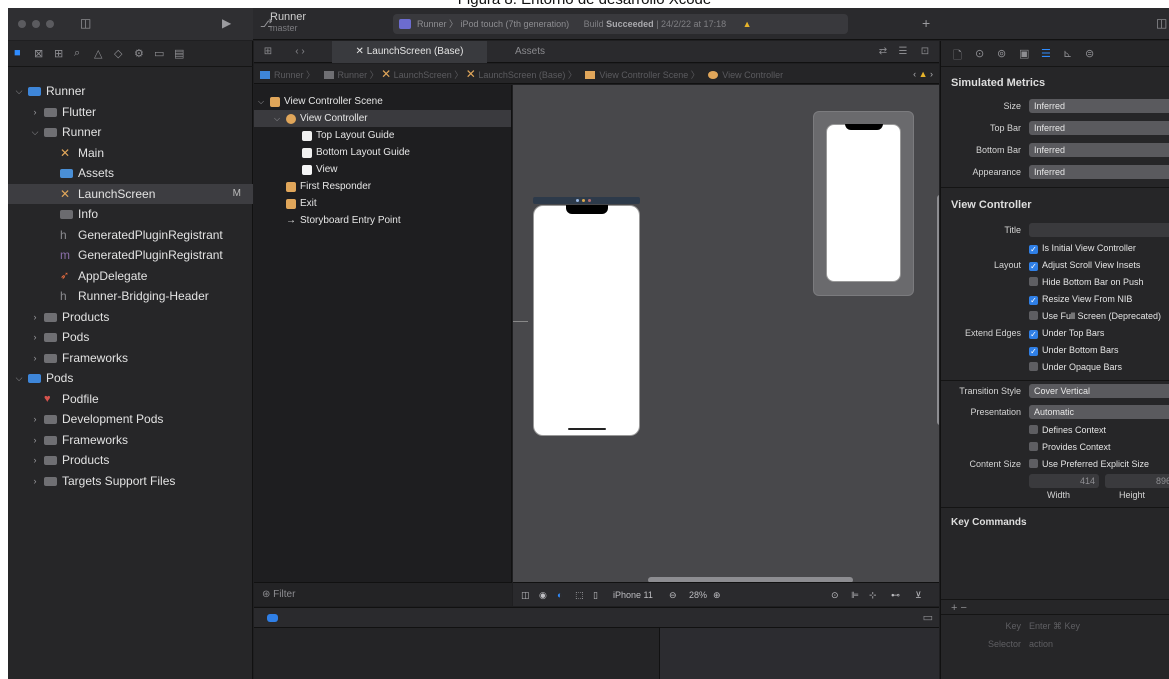 Image resolution: width=1169 pixels, height=679 pixels. Describe the element at coordinates (1024, 53) in the screenshot. I see `identity-icon: ▣` at that location.